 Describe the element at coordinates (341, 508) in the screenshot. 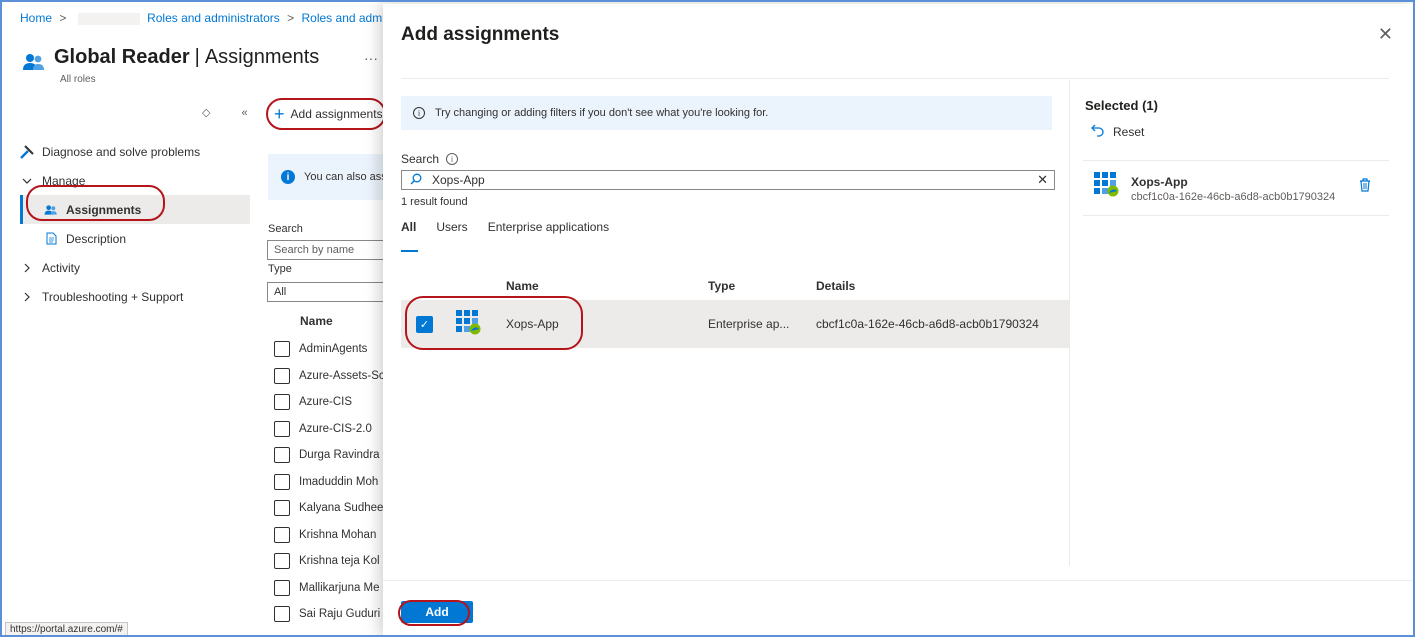

I see `list-item-label: Kalyana Sudhee` at that location.